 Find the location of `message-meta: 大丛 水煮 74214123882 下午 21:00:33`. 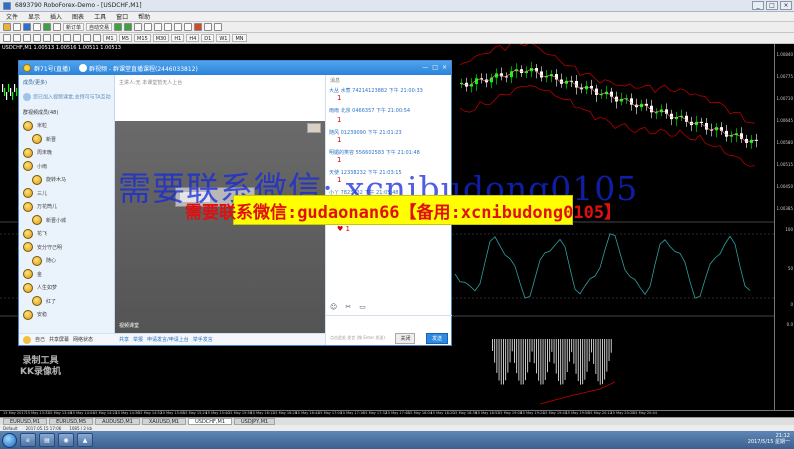

message-meta: 大丛 水煮 74214123882 下午 21:00:33 is located at coordinates (389, 90).